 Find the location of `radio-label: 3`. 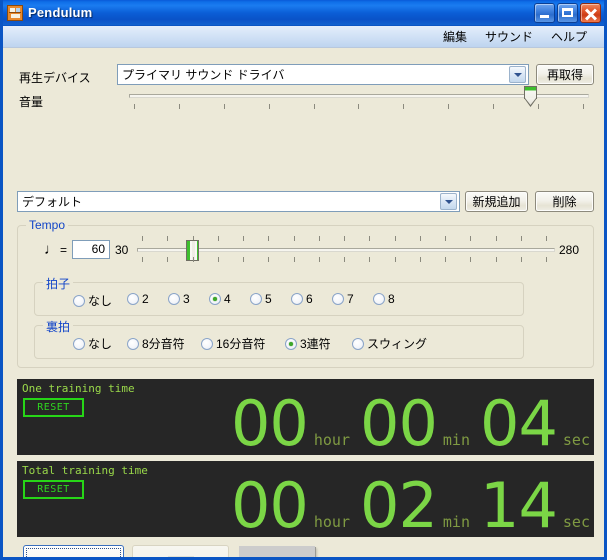

radio-label: 3 is located at coordinates (186, 299).